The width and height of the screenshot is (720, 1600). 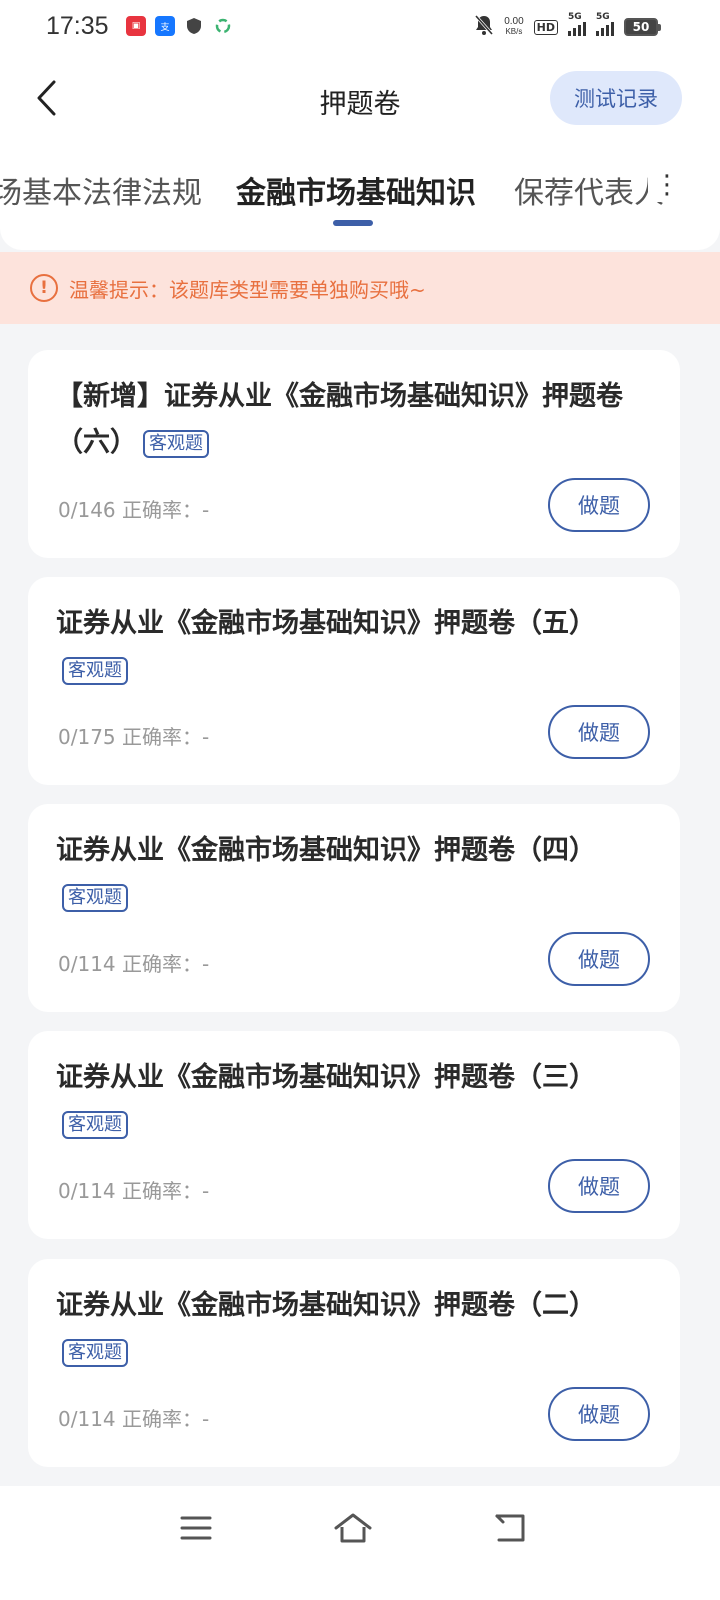 I want to click on battery-icon: 50, so click(x=642, y=27).